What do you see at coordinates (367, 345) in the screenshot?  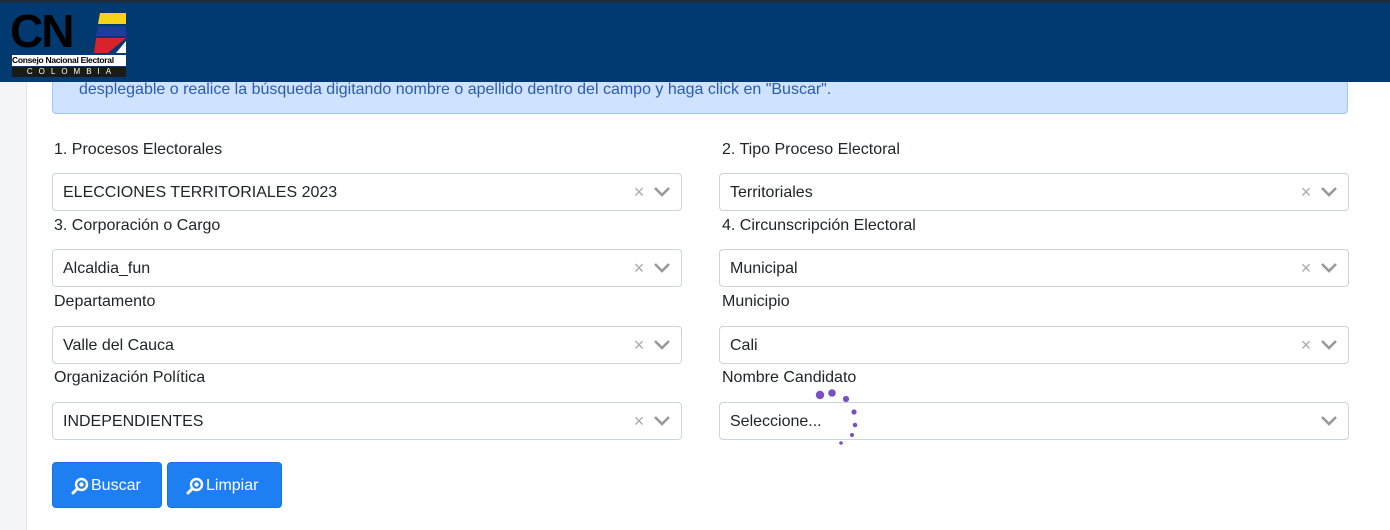 I see `departamento-select: Valle del Cauca ×` at bounding box center [367, 345].